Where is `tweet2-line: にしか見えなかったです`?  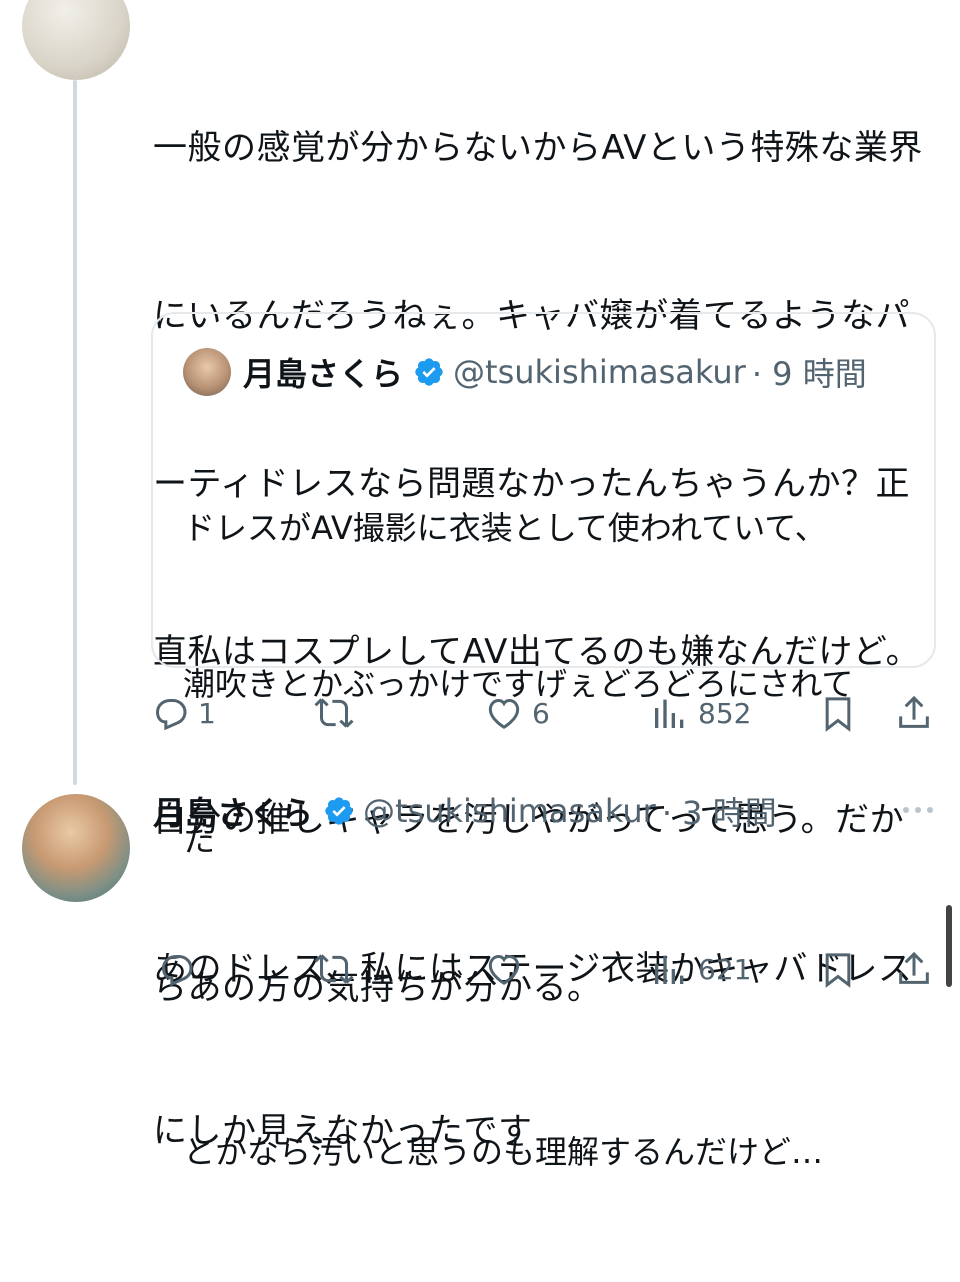 tweet2-line: にしか見えなかったです is located at coordinates (343, 1131).